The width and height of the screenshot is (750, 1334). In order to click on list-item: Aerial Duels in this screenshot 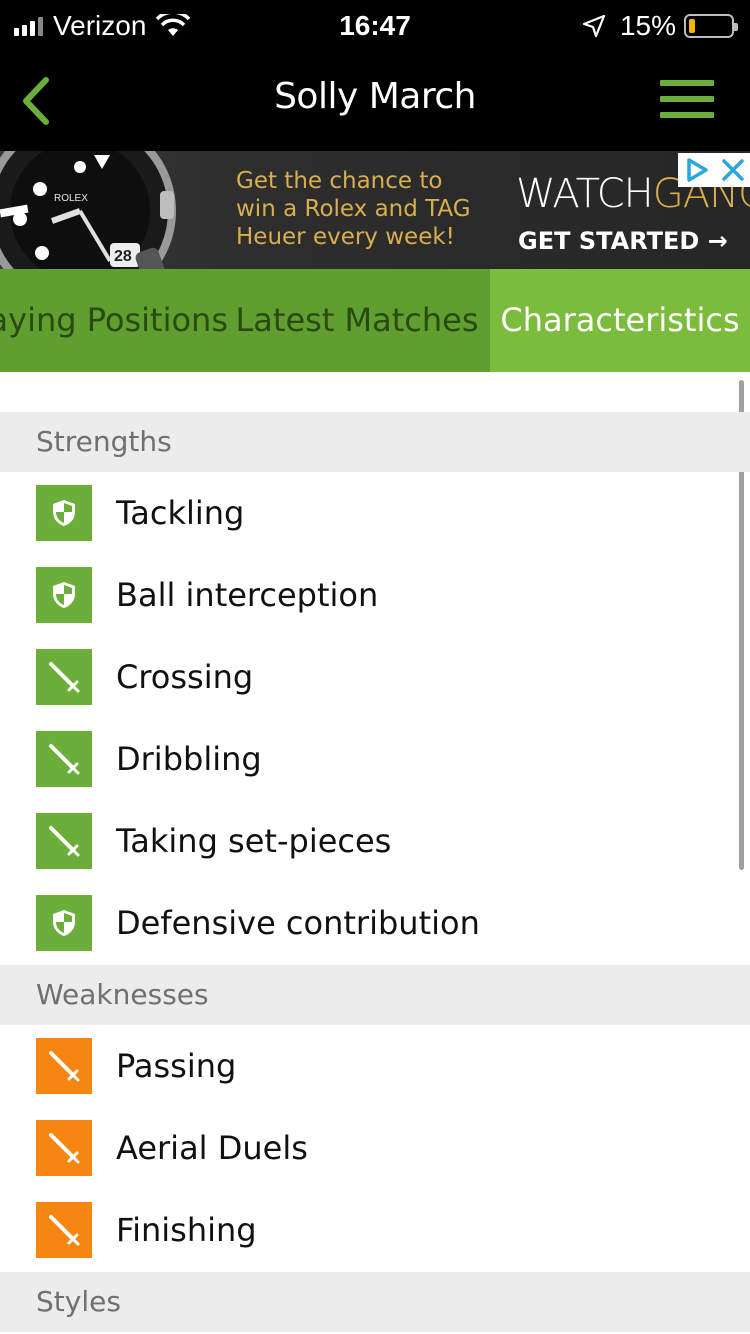, I will do `click(375, 1148)`.